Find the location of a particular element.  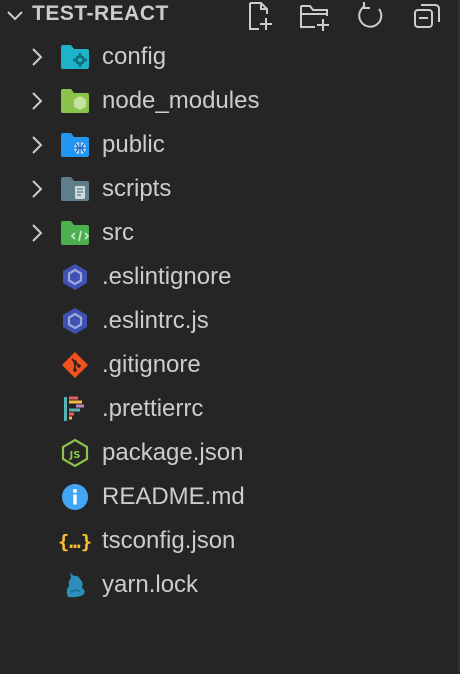

collapse-all-button is located at coordinates (427, 16).